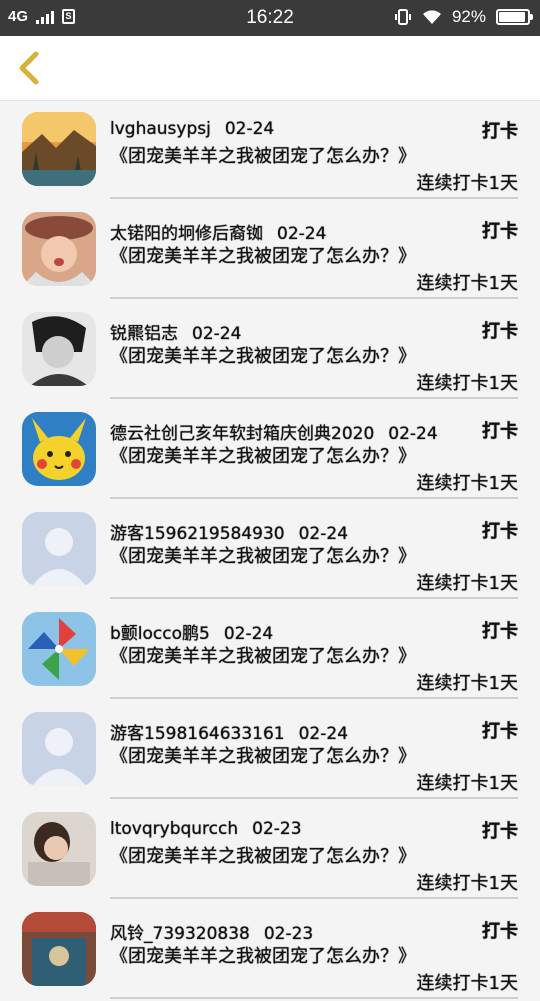  What do you see at coordinates (431, 17) in the screenshot?
I see `wifi-icon` at bounding box center [431, 17].